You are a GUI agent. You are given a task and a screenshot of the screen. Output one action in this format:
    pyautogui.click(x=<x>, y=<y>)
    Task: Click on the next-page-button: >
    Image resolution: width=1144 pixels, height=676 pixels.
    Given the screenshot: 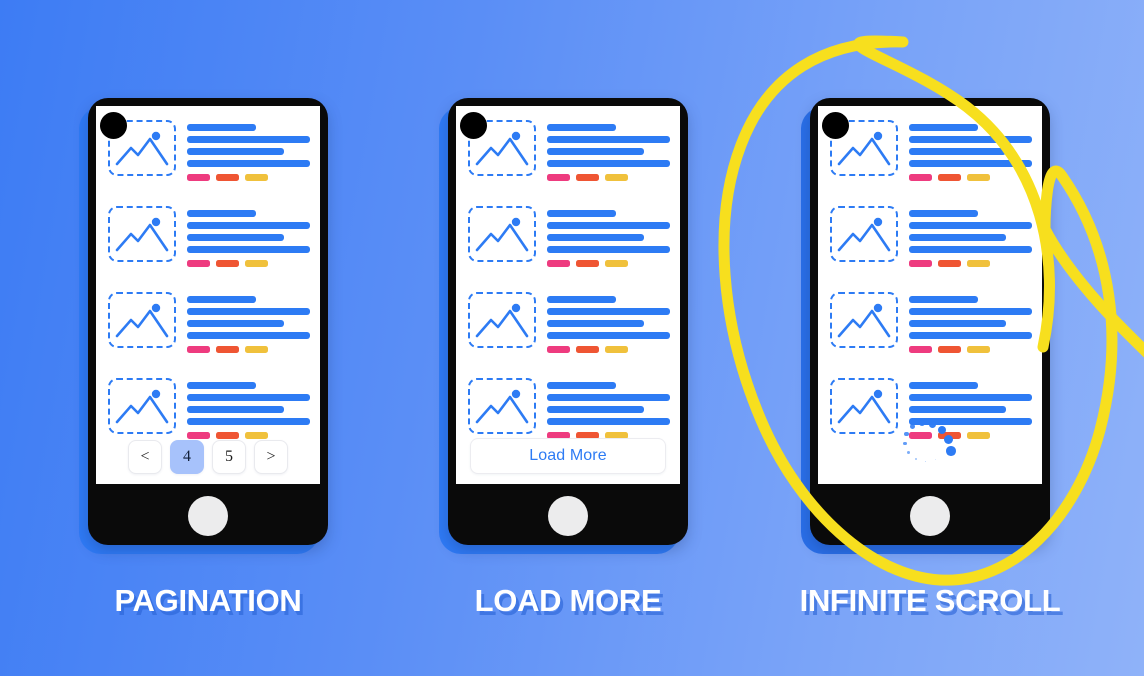 What is the action you would take?
    pyautogui.click(x=271, y=457)
    